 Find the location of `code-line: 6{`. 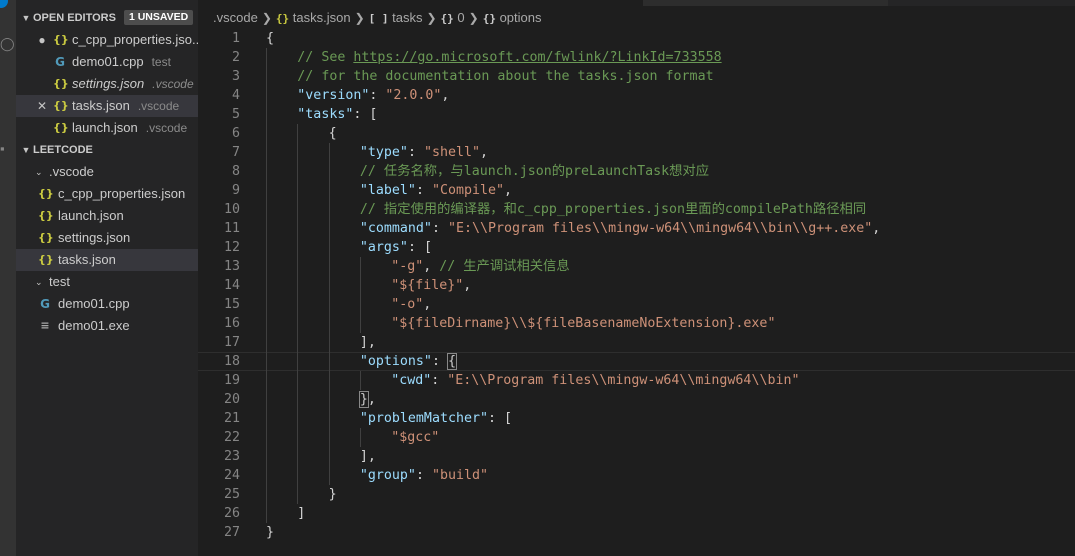

code-line: 6{ is located at coordinates (636, 133).